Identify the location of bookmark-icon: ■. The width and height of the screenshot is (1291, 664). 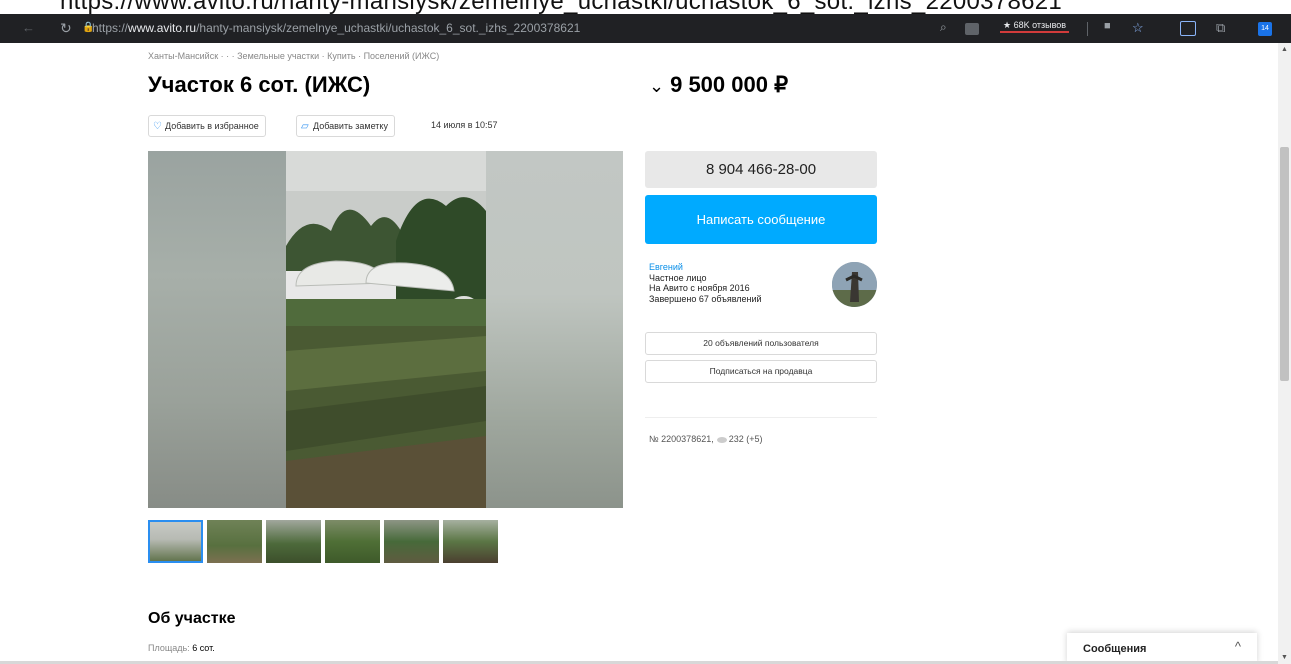
(1107, 26).